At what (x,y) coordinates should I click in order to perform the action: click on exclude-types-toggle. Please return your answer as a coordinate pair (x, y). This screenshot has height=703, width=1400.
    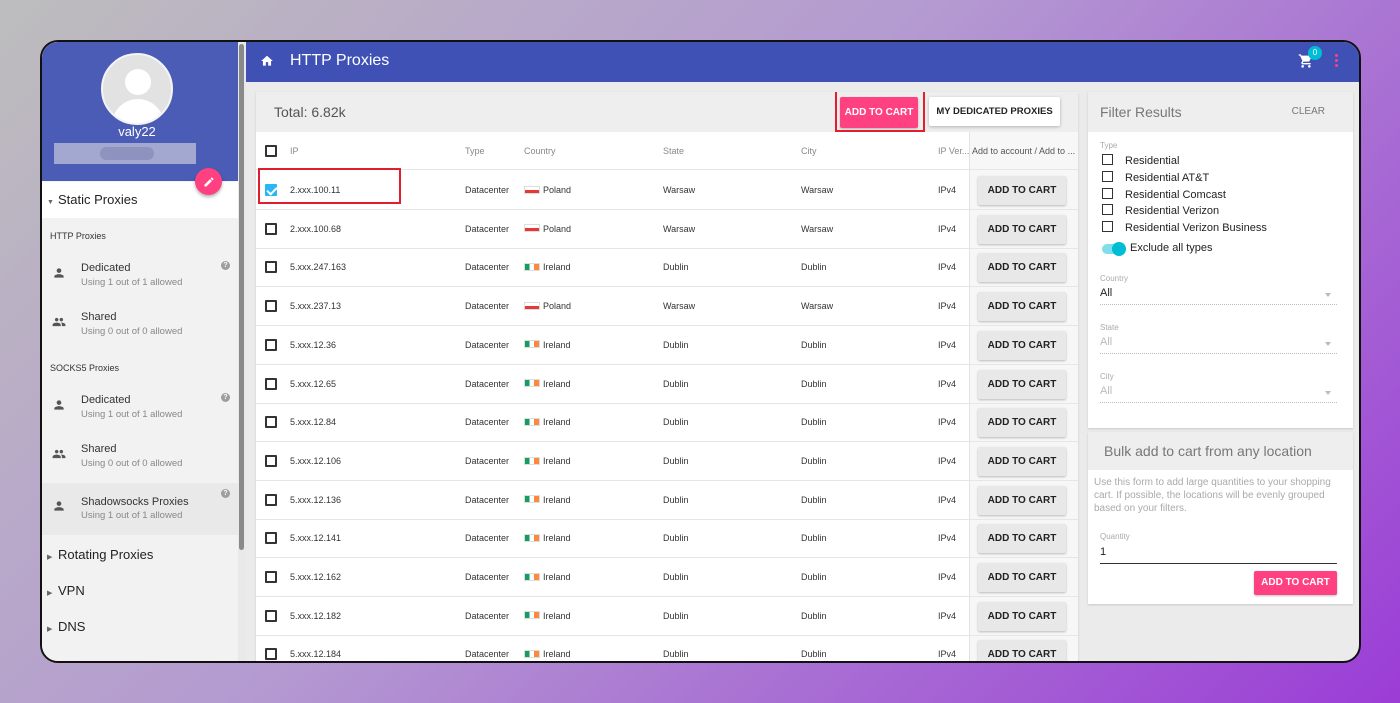
    Looking at the image, I should click on (1114, 249).